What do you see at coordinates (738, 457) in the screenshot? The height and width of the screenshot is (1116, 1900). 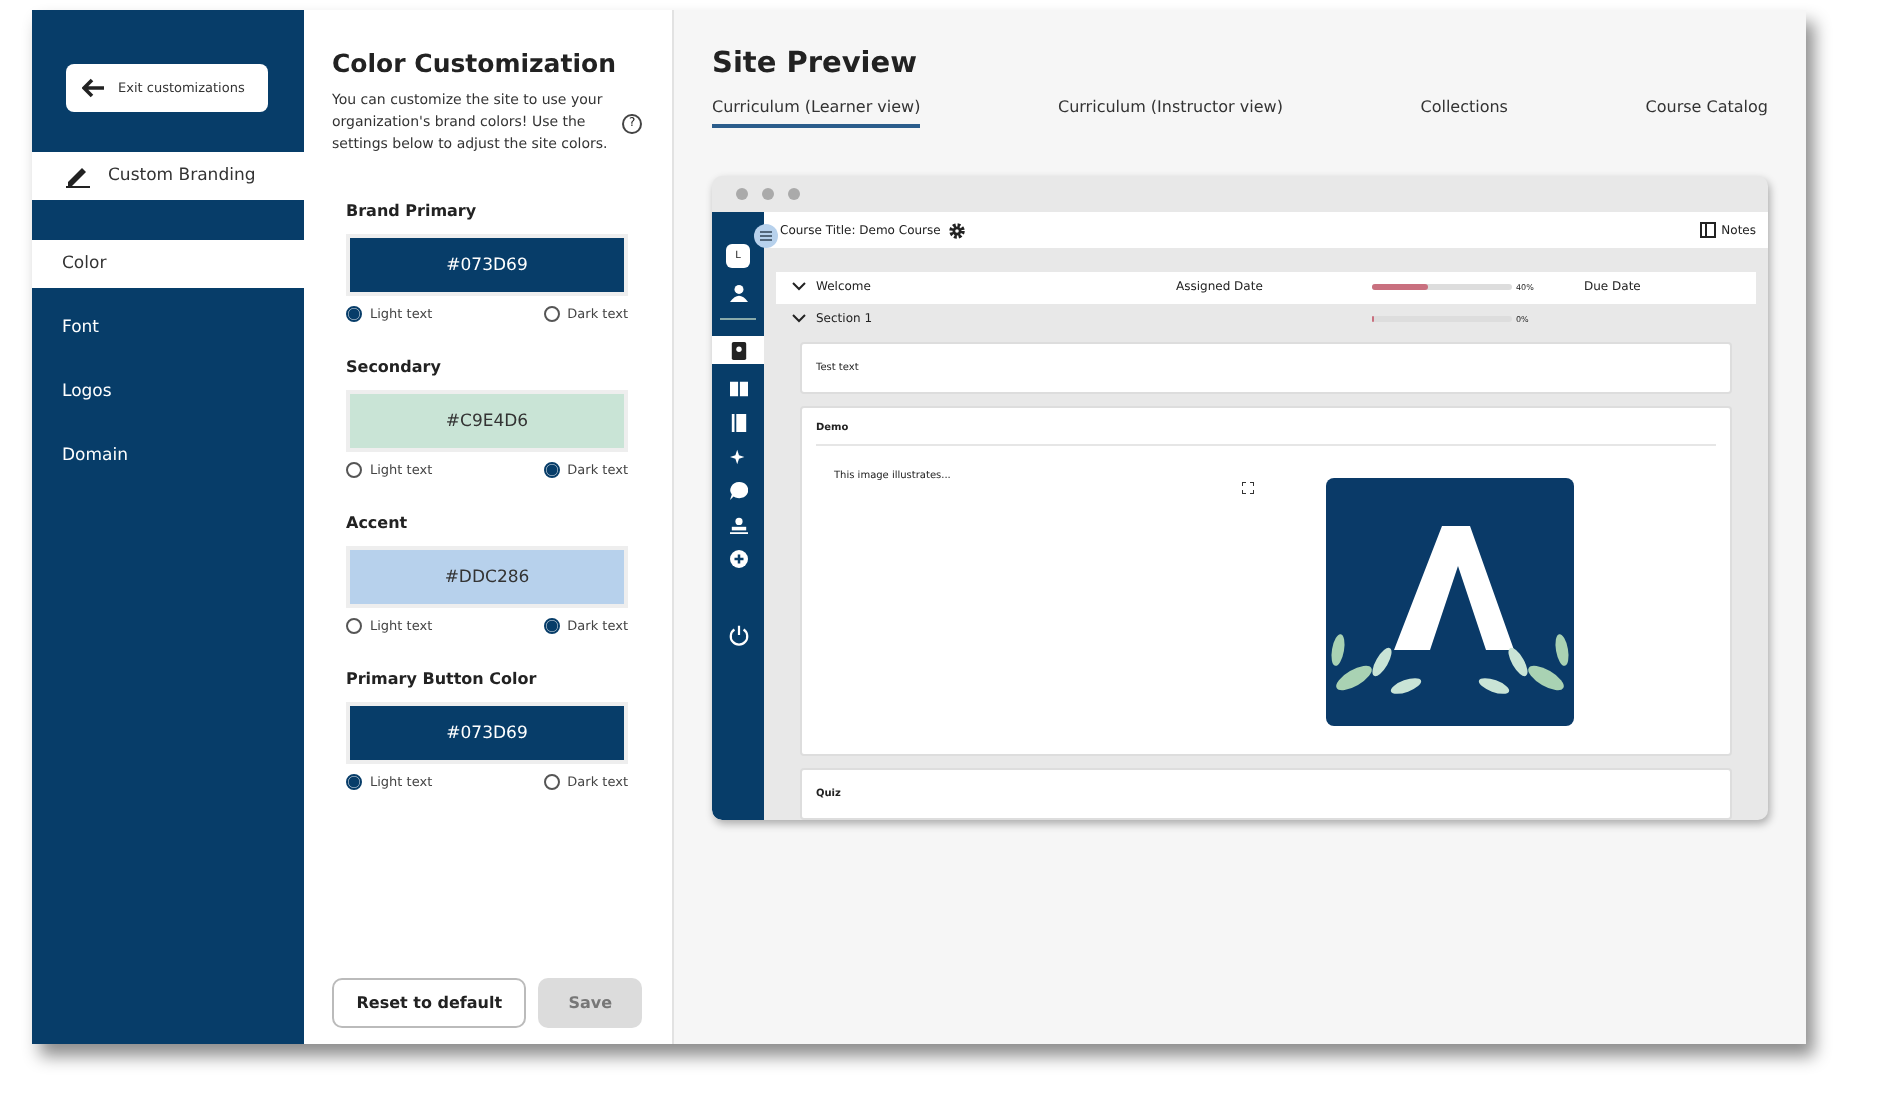 I see `sparkle-icon` at bounding box center [738, 457].